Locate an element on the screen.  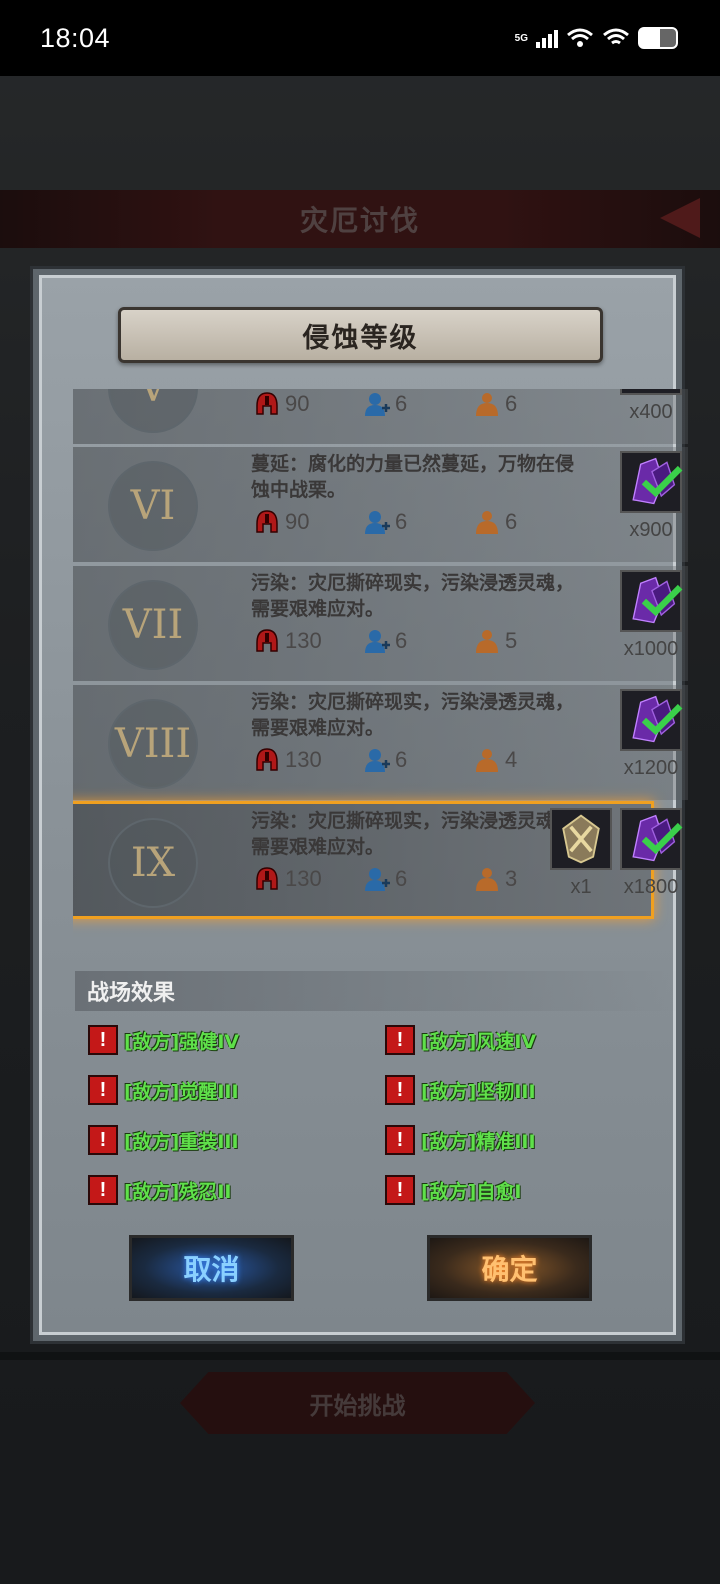
level-numeral: V is located at coordinates (153, 411).